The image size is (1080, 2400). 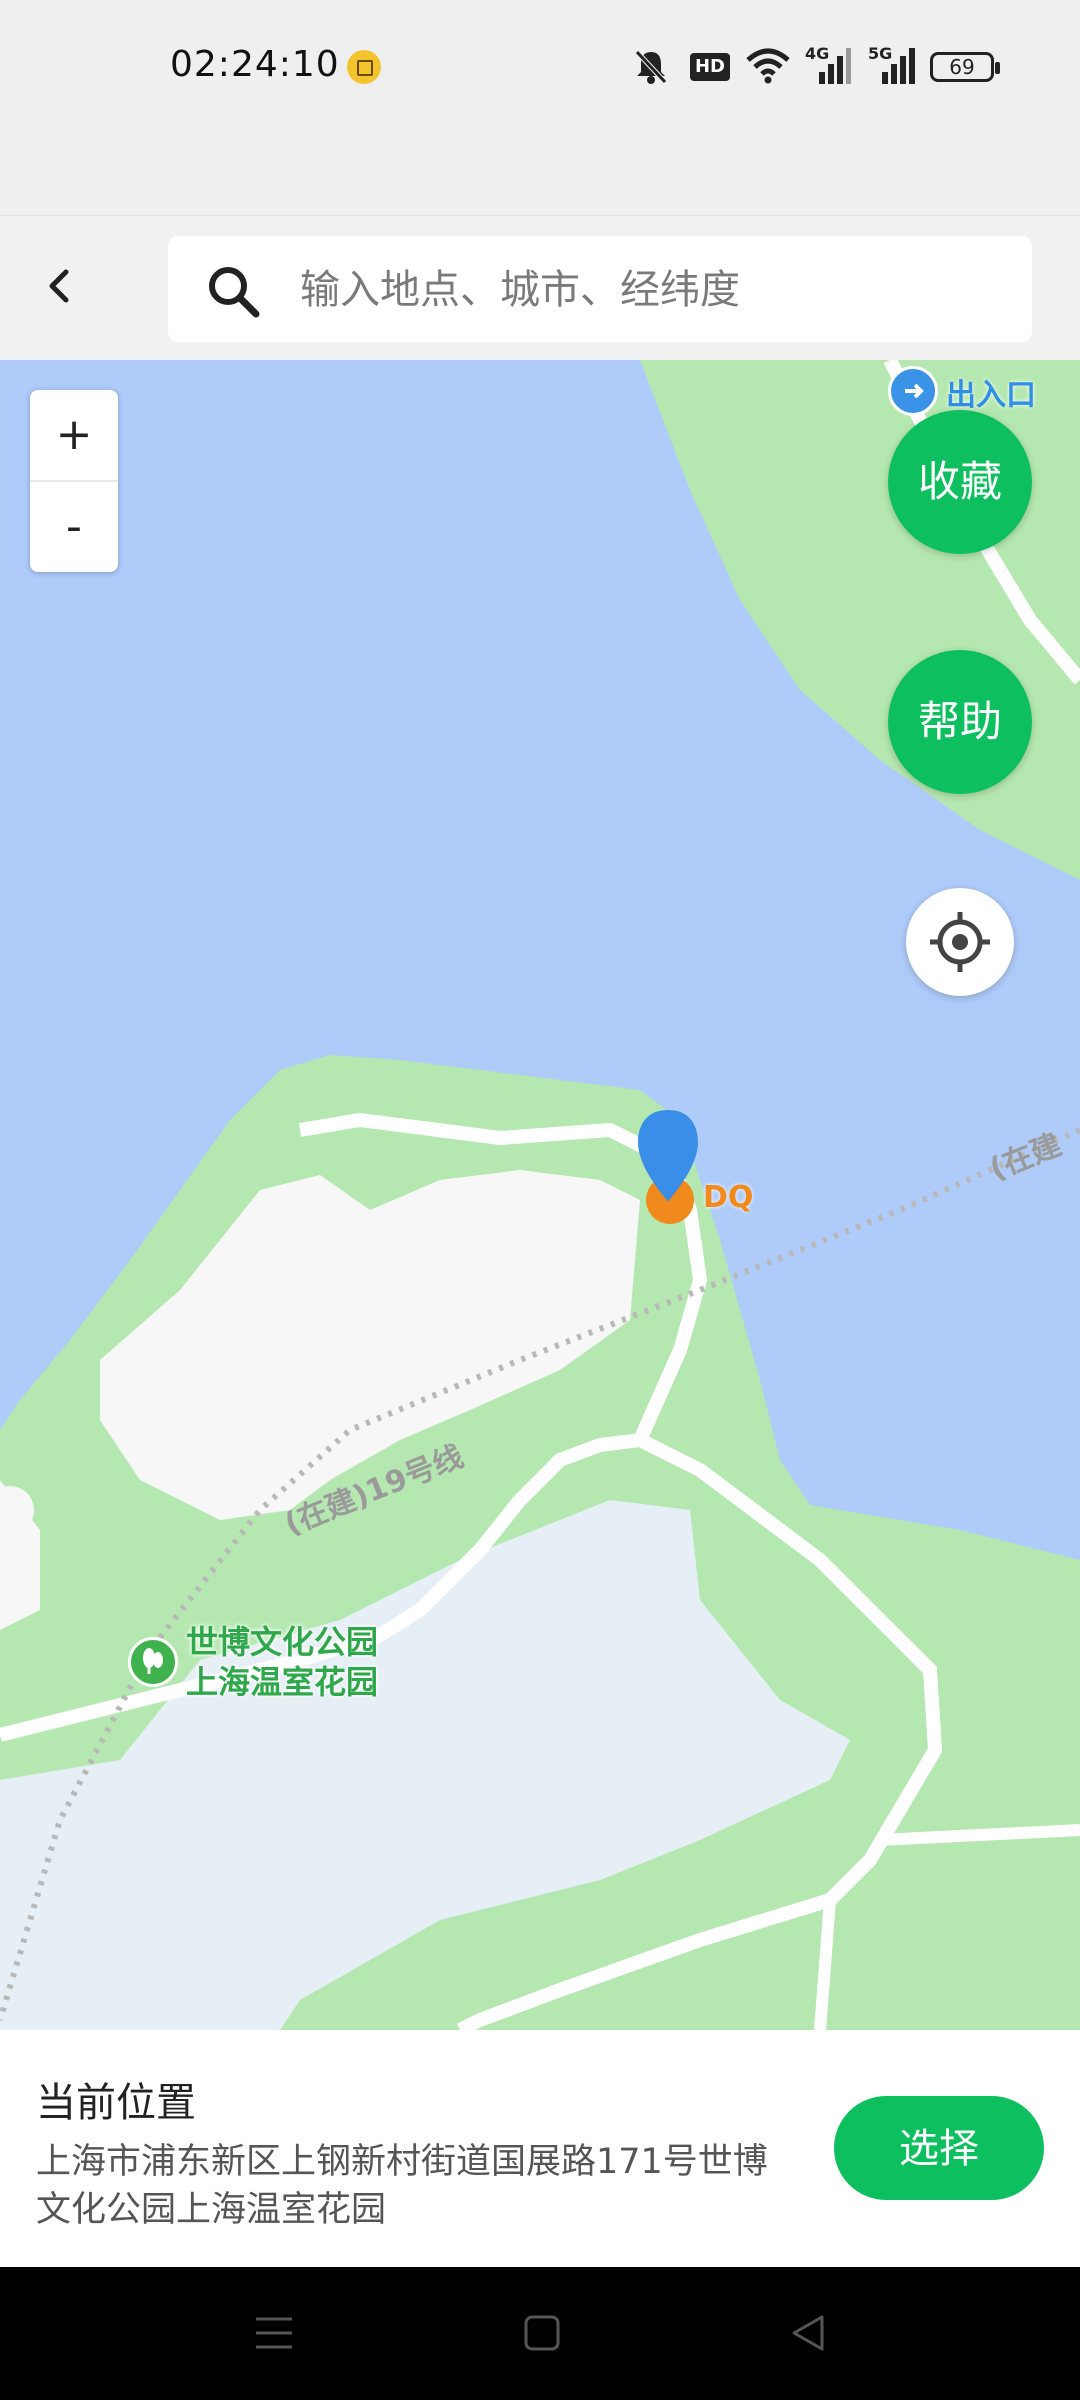 What do you see at coordinates (880, 53) in the screenshot?
I see `5g-label: 5G` at bounding box center [880, 53].